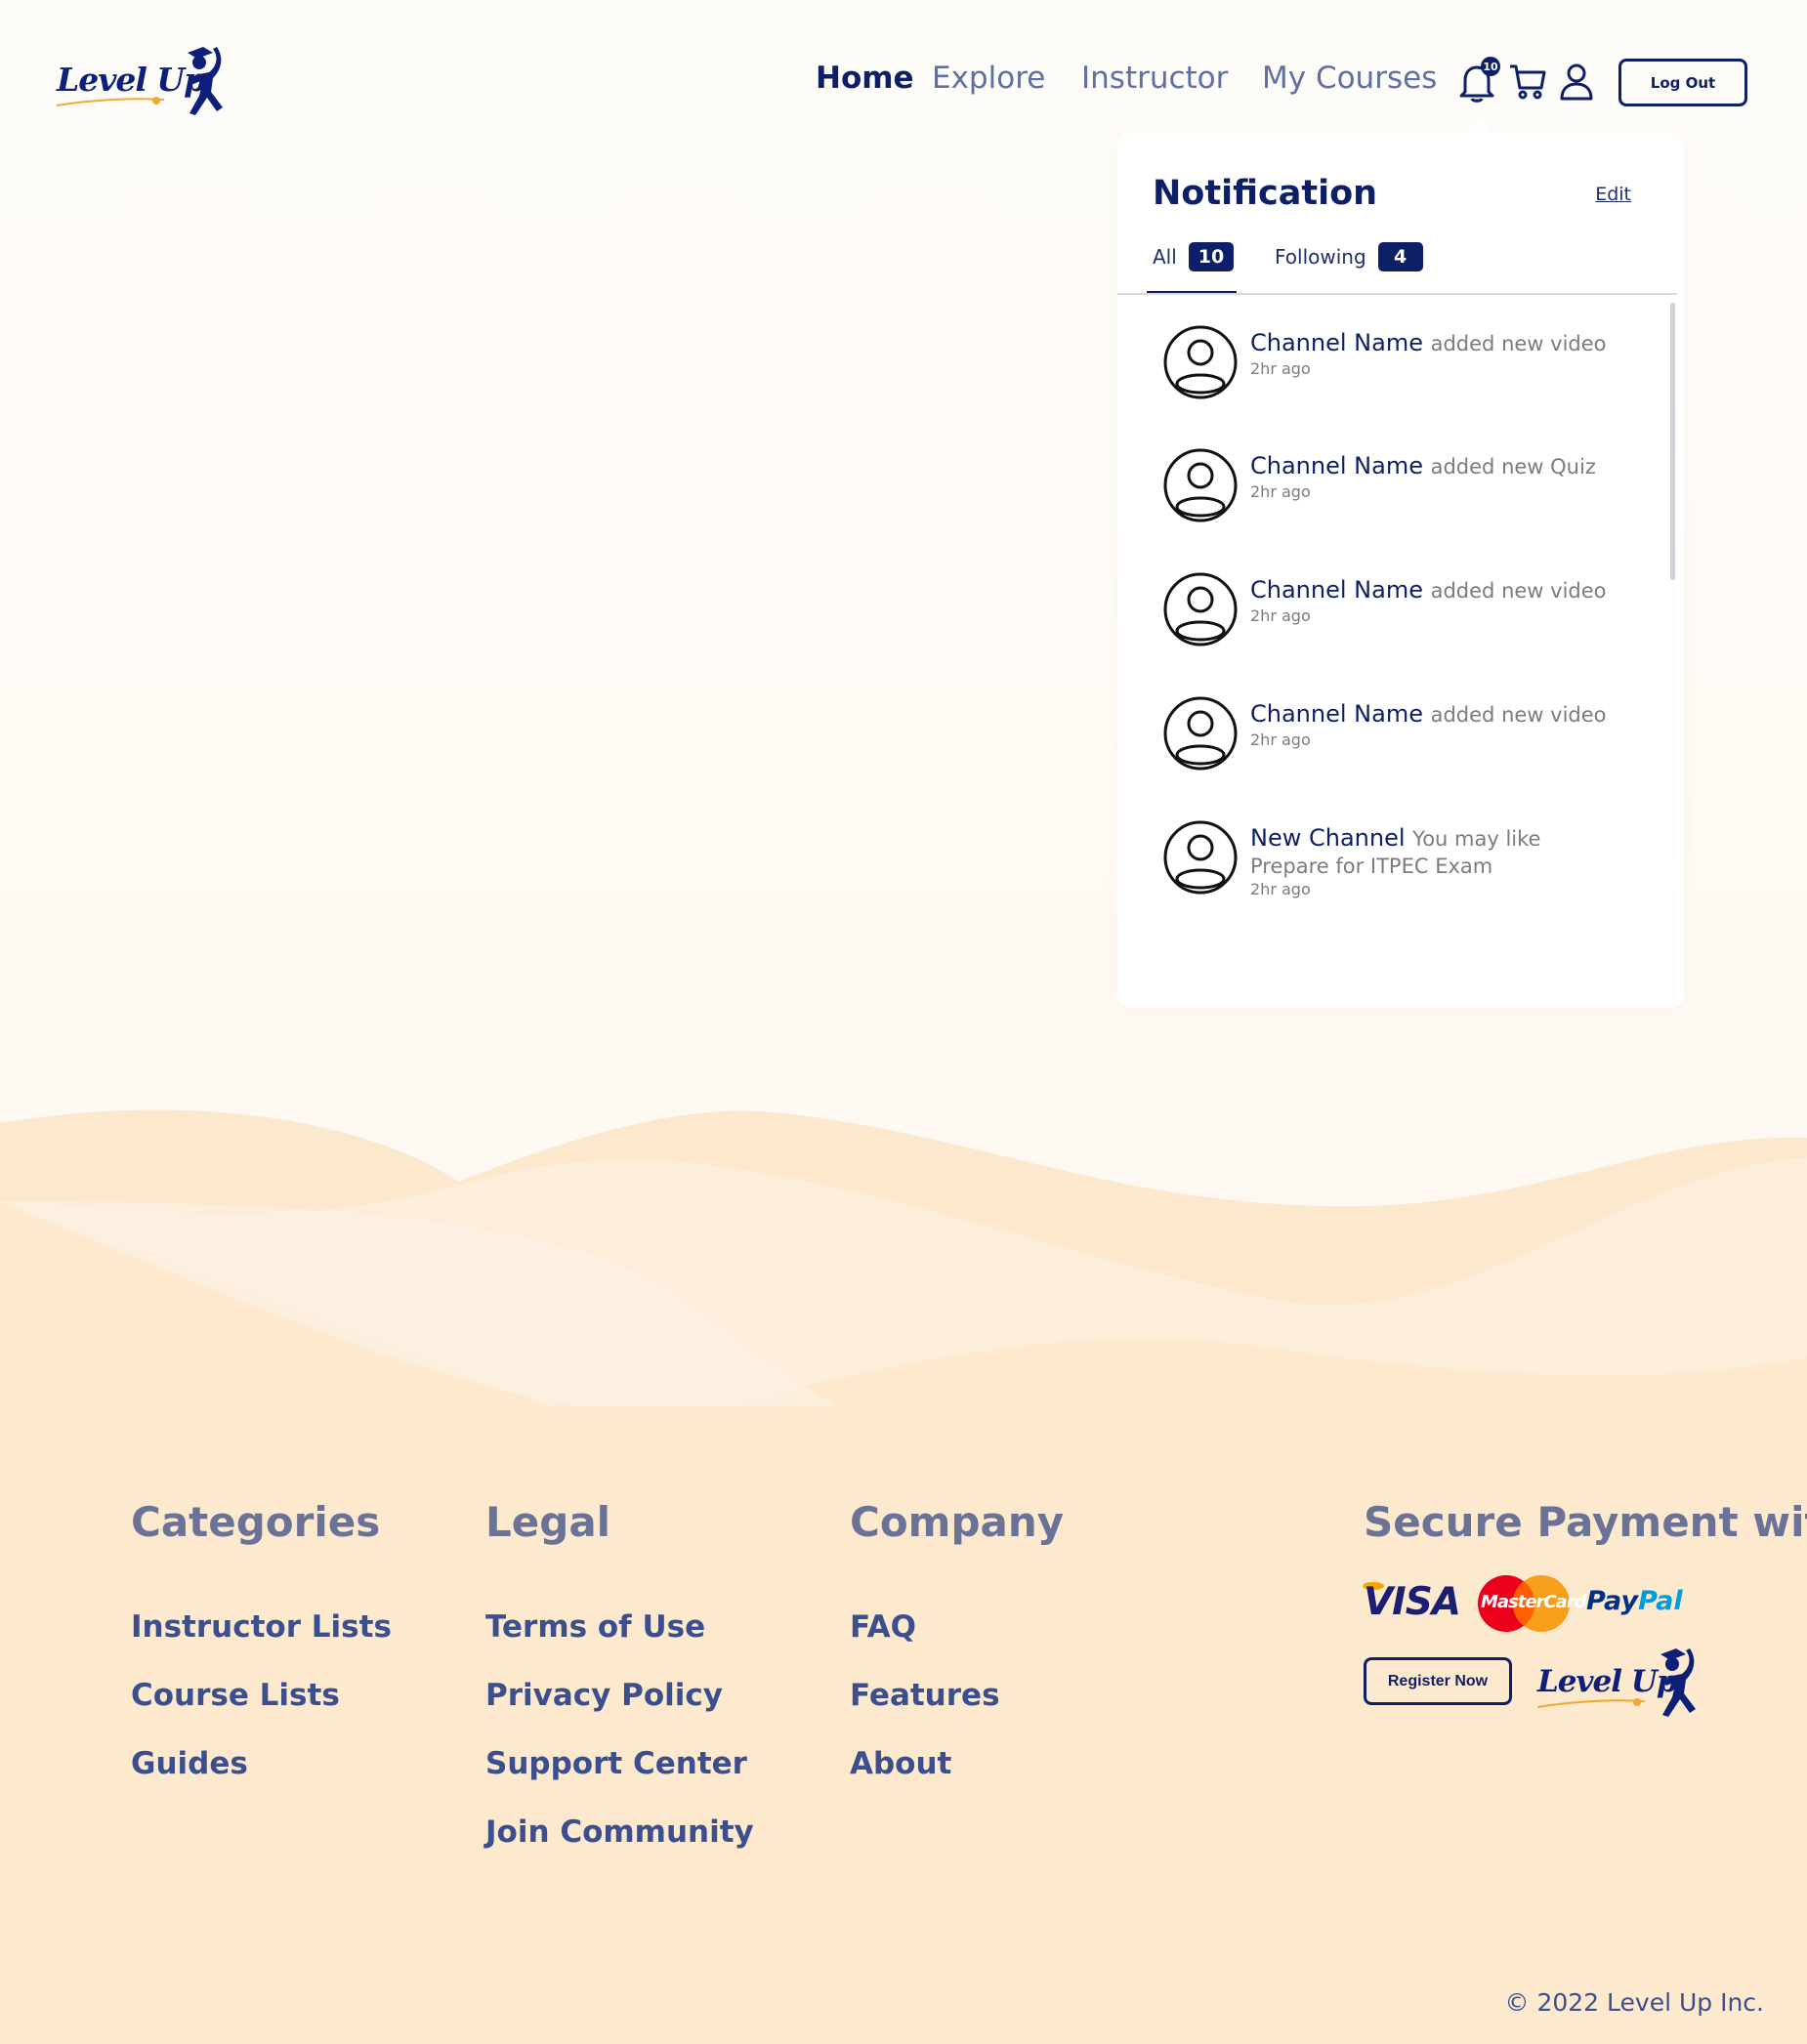 The width and height of the screenshot is (1807, 2044). I want to click on notification-item: Channel Name added new Quiz 2hr ago, so click(1406, 491).